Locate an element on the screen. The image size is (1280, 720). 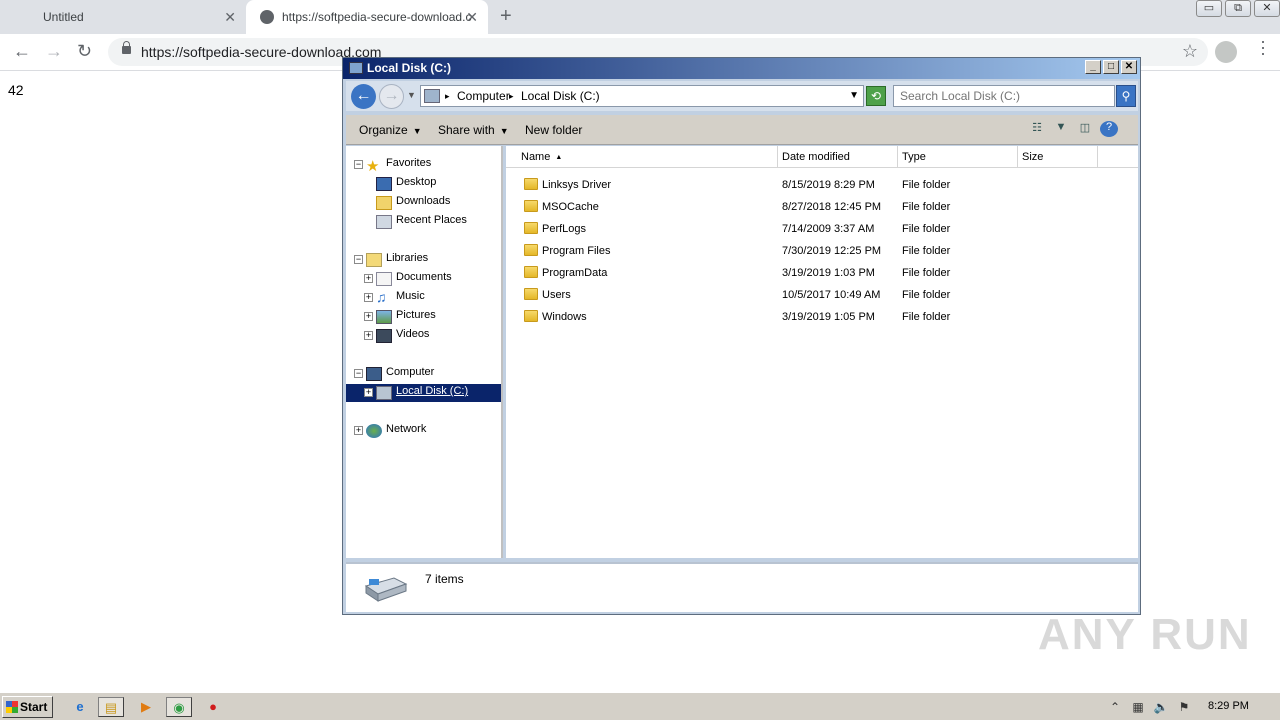
file-row: MSOCache 8/27/2018 12:45 PM File folder is located at coordinates (822, 208).